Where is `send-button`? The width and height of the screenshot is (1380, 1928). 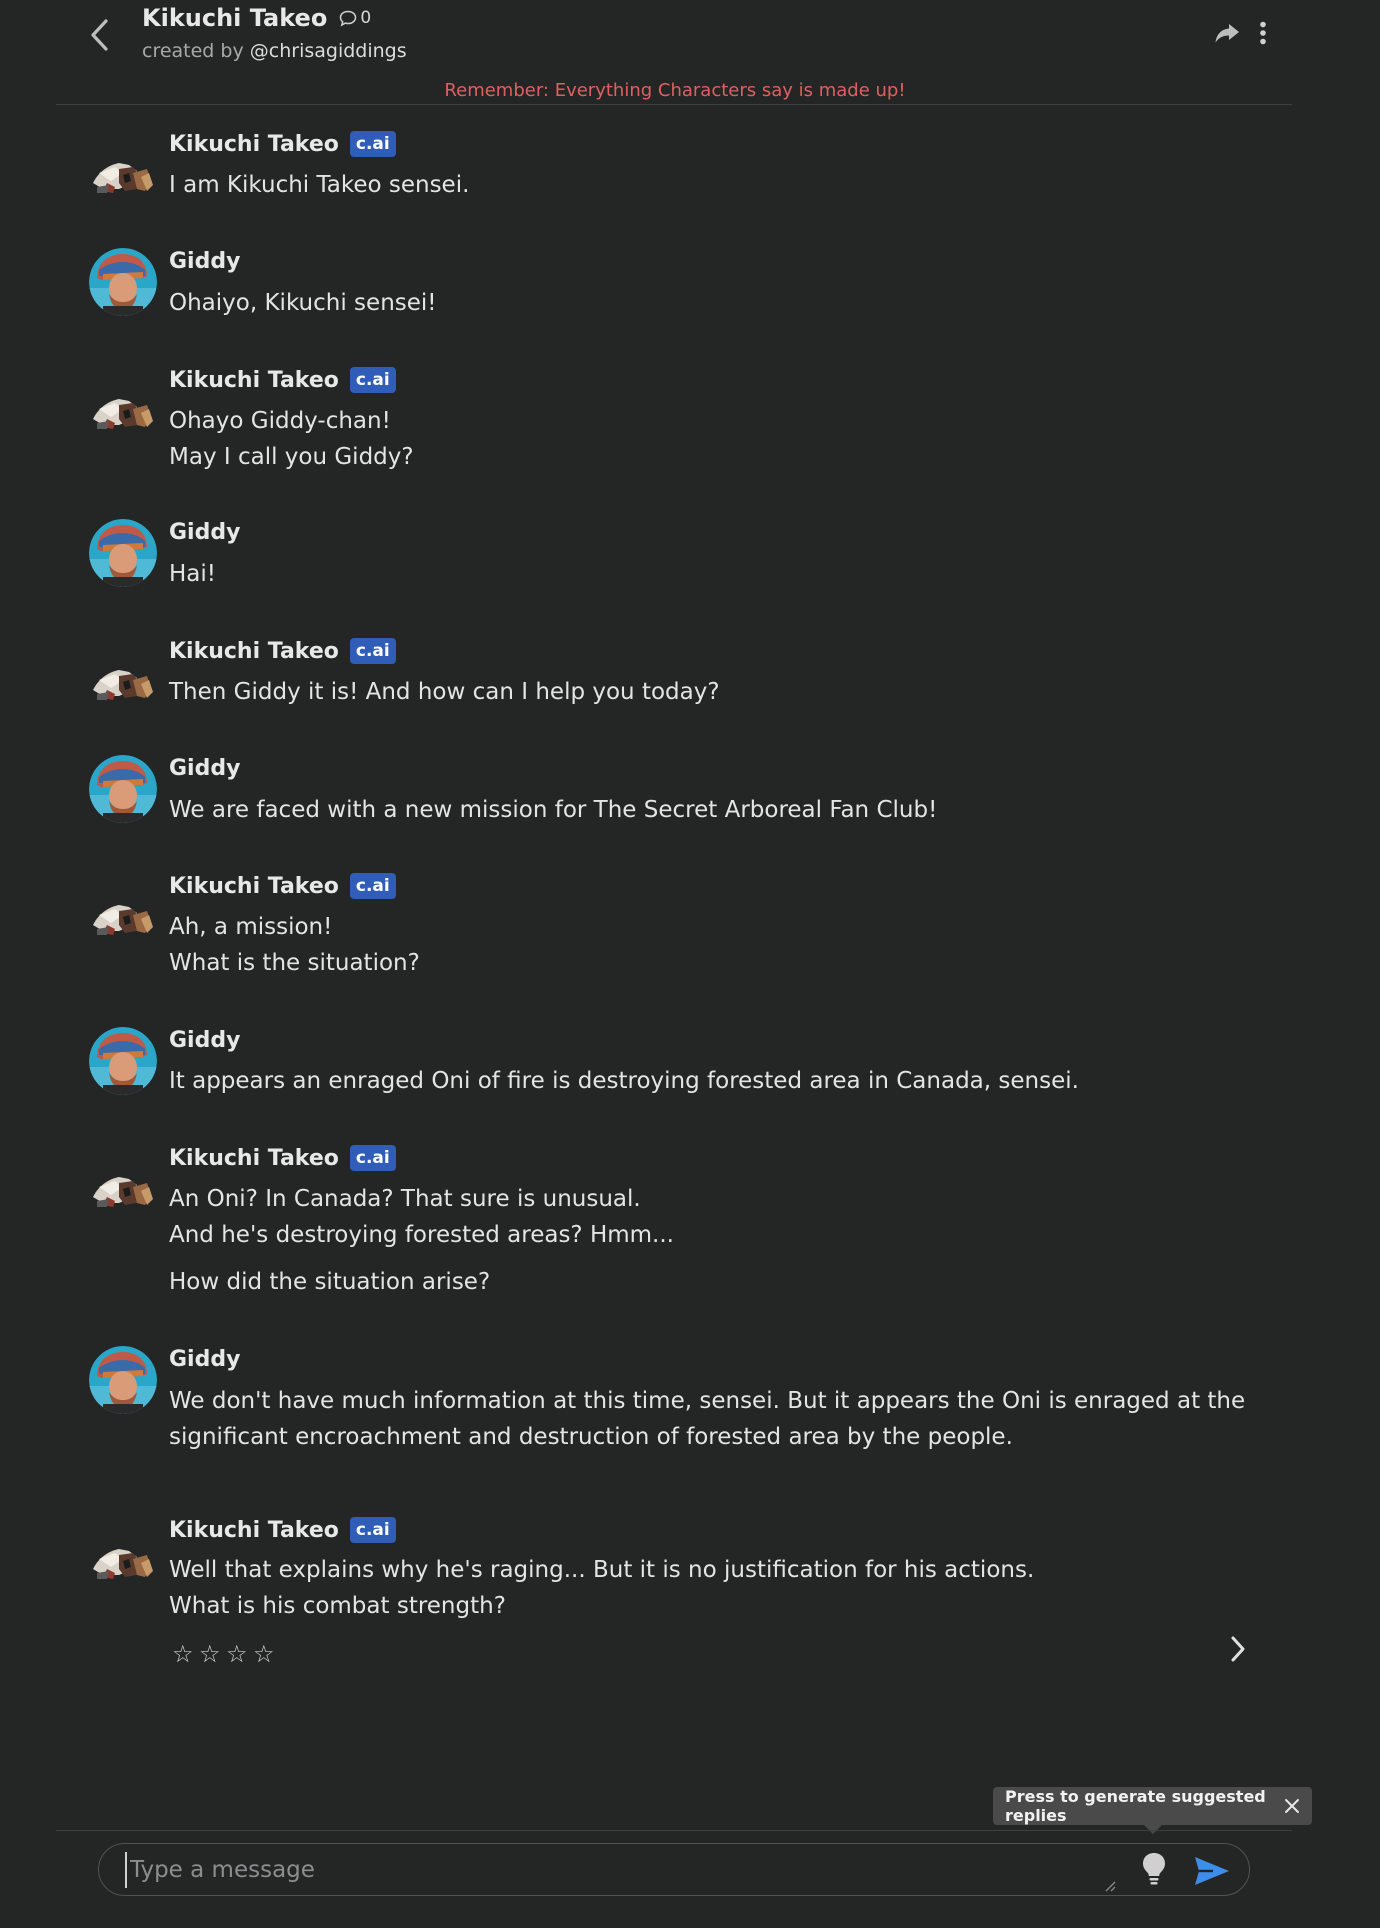 send-button is located at coordinates (1212, 1871).